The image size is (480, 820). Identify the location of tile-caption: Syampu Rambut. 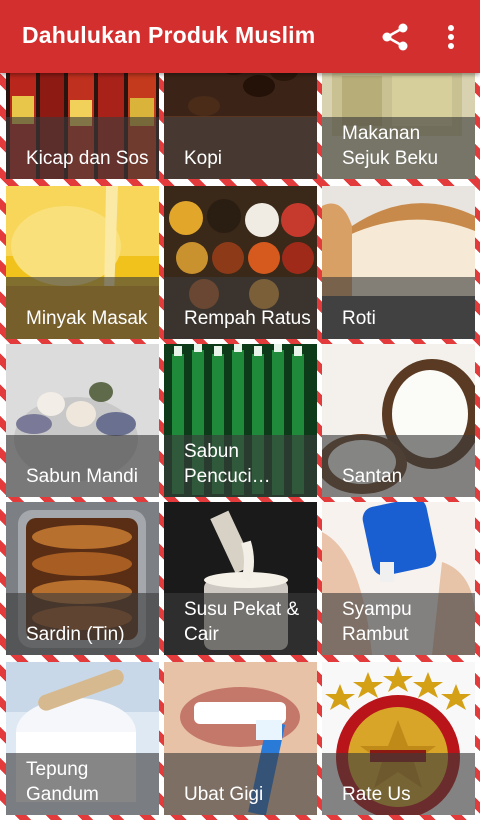
(398, 624).